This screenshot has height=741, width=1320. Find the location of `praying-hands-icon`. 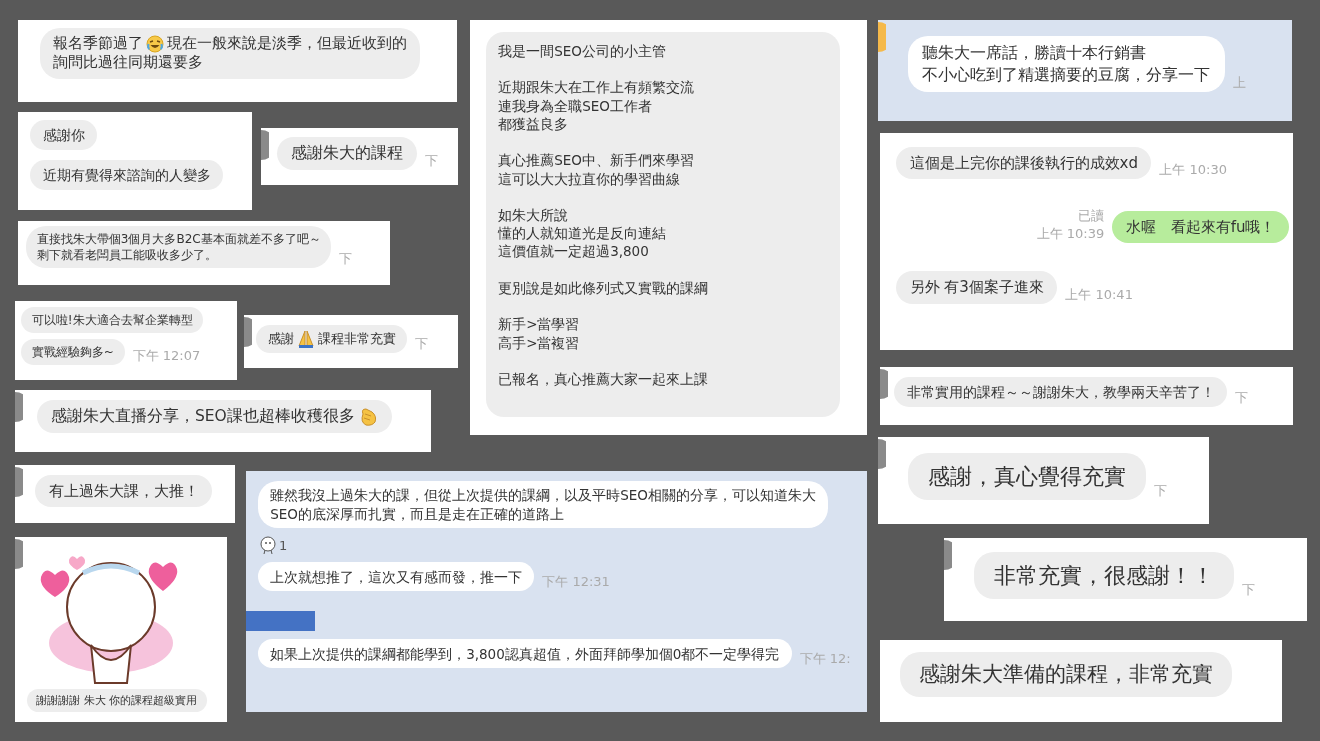

praying-hands-icon is located at coordinates (305, 339).